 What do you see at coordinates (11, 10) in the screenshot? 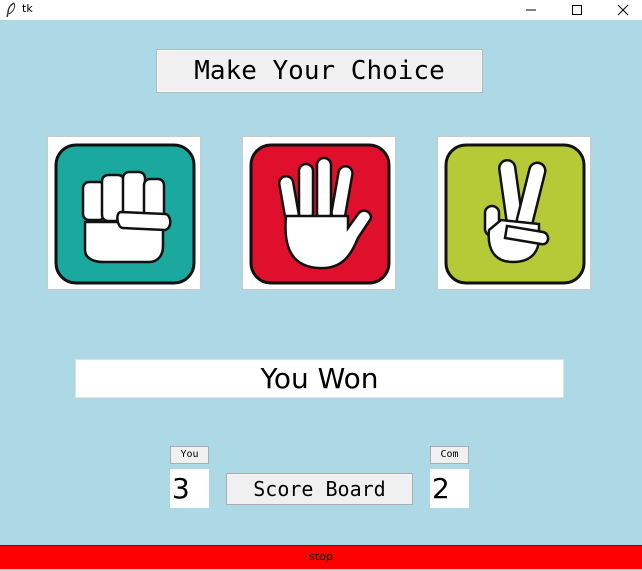
I see `feather-icon` at bounding box center [11, 10].